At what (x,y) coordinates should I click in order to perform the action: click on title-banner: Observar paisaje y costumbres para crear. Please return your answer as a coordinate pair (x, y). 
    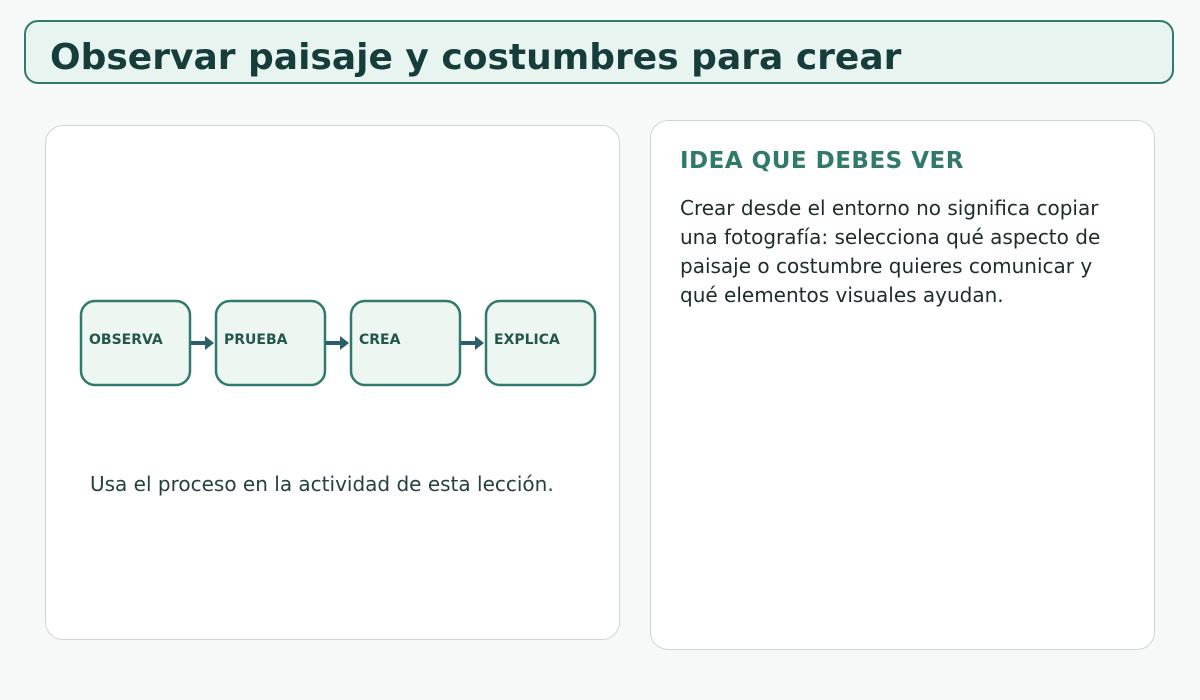
    Looking at the image, I should click on (599, 52).